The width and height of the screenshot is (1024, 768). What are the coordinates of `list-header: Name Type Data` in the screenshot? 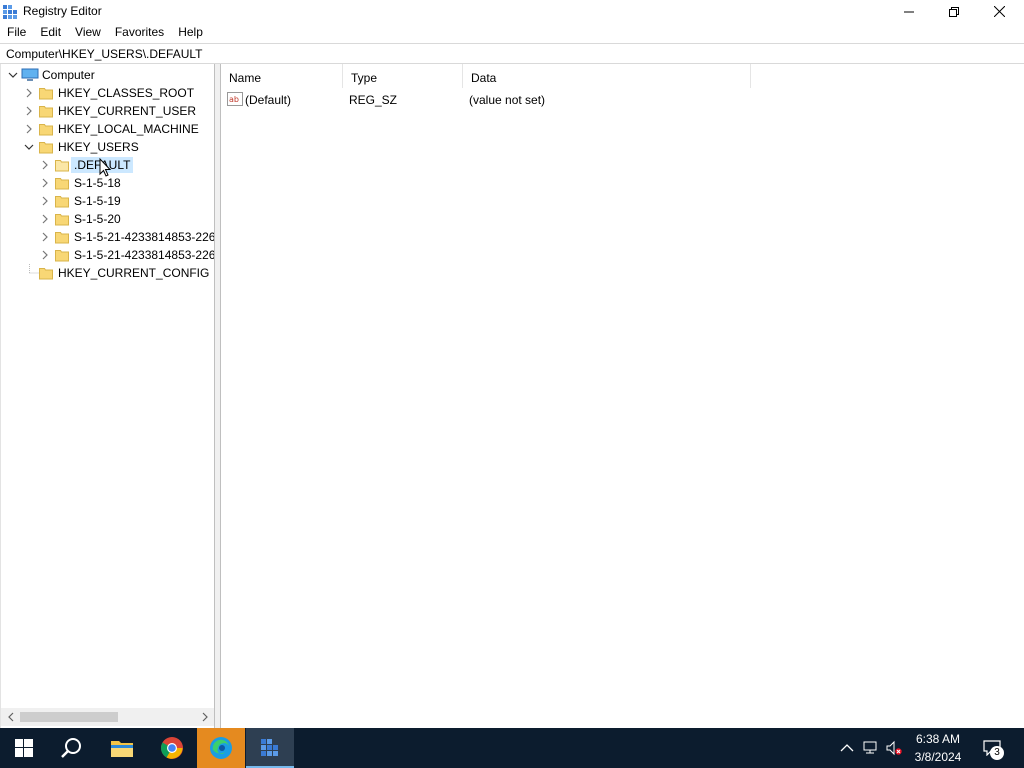 It's located at (622, 76).